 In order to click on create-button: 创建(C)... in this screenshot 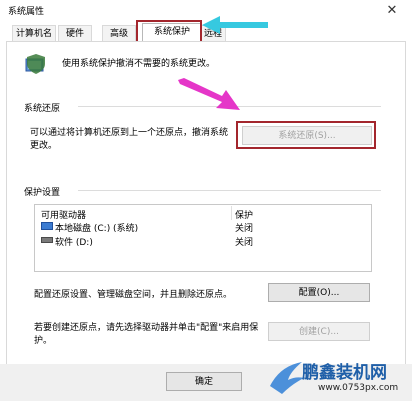, I will do `click(319, 331)`.